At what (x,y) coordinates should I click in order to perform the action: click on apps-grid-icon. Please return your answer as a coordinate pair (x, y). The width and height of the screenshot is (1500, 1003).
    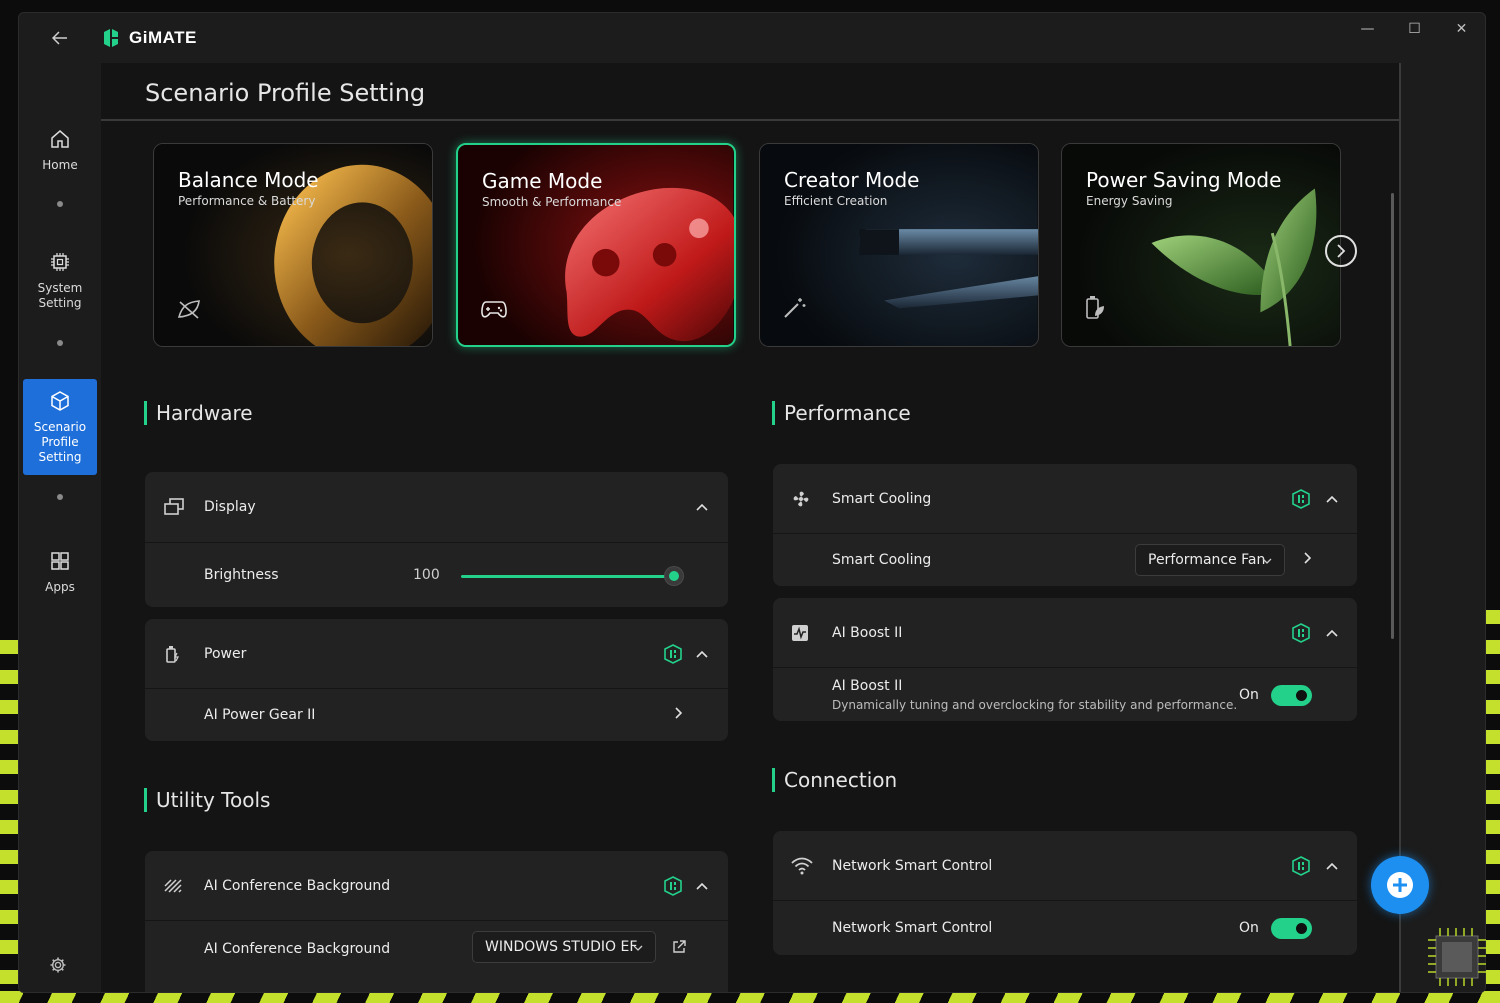
    Looking at the image, I should click on (60, 561).